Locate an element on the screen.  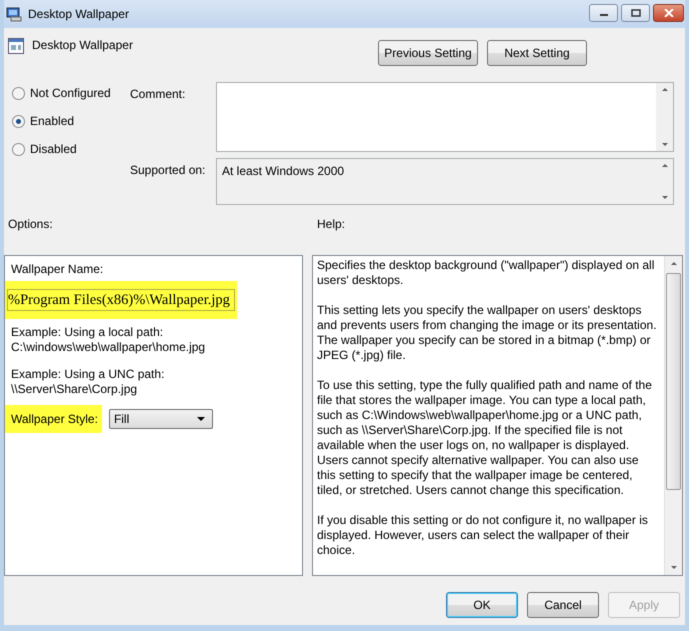
computer-icon is located at coordinates (14, 14).